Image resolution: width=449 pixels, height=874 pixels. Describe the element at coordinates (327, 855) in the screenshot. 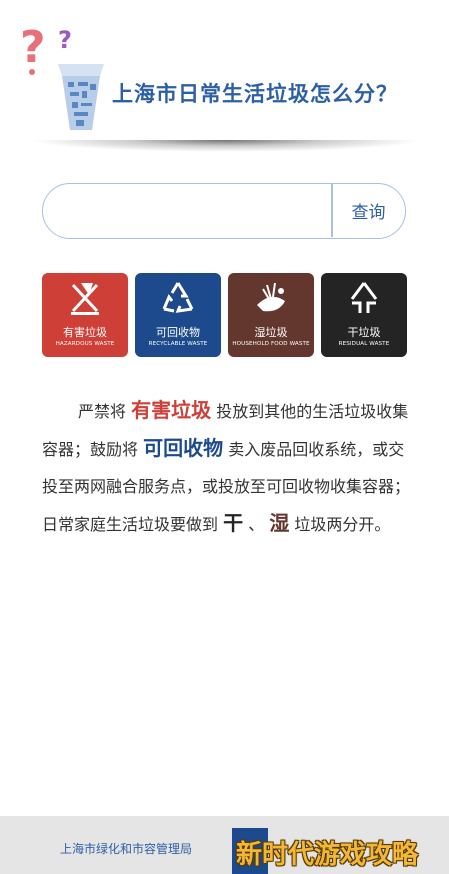

I see `watermark: 新时代游戏攻略` at that location.